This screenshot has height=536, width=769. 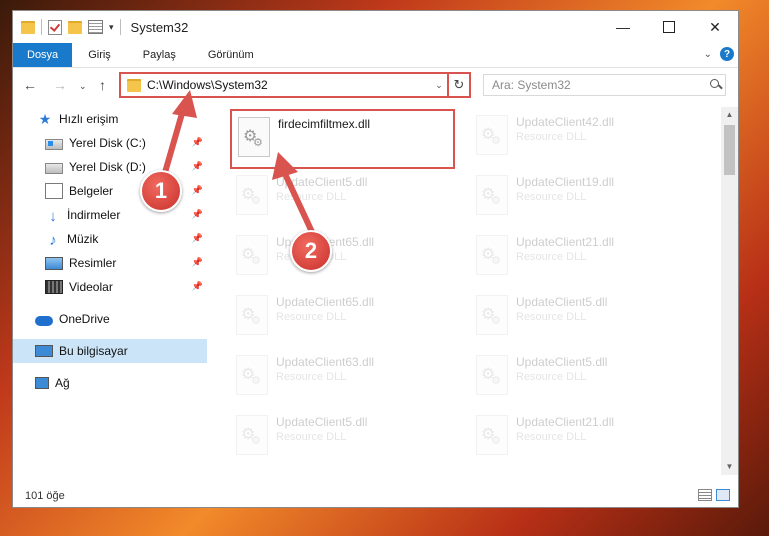 I want to click on new-folder-icon, so click(x=75, y=27).